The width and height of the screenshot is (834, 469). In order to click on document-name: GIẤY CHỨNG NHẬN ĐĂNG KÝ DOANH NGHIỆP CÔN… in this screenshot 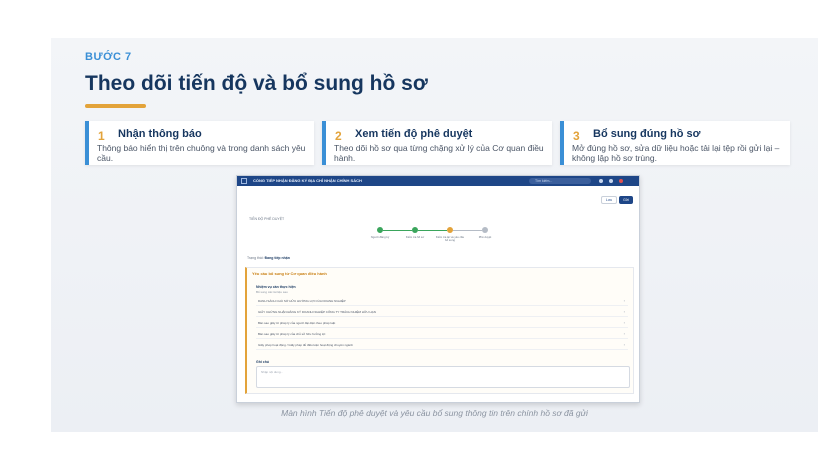, I will do `click(317, 312)`.